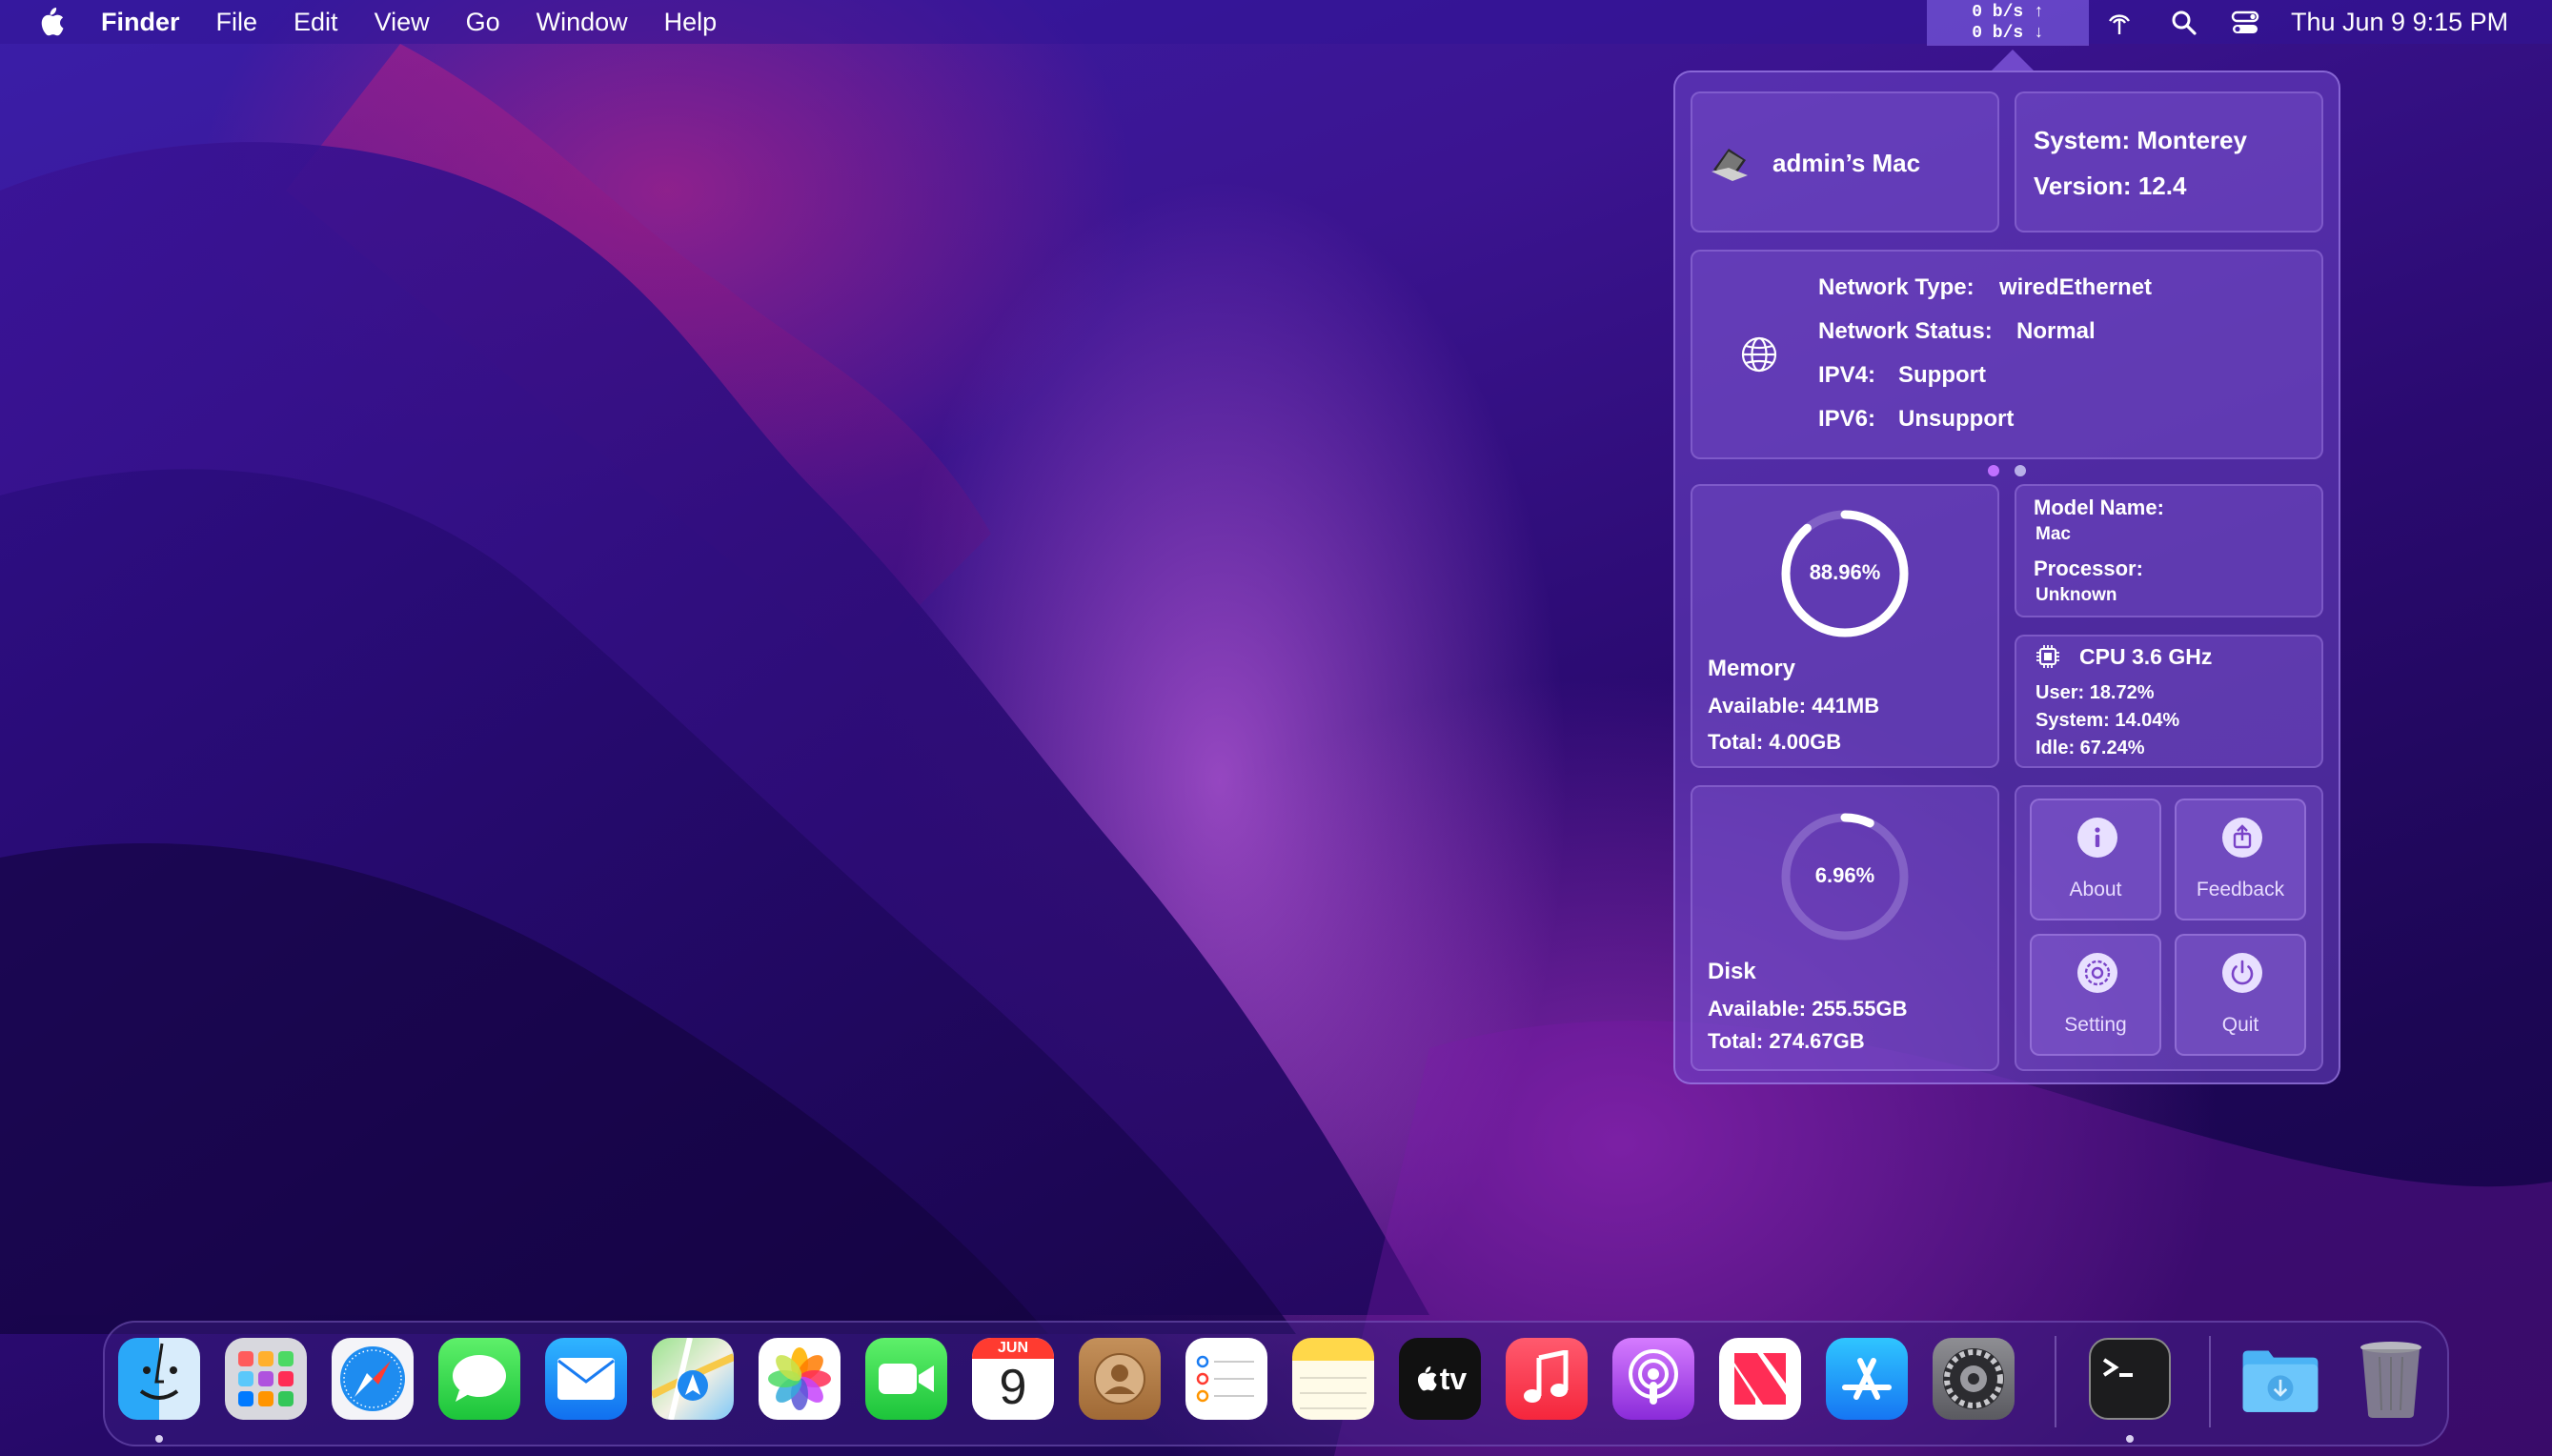 The height and width of the screenshot is (1456, 2552). I want to click on share-icon, so click(2242, 838).